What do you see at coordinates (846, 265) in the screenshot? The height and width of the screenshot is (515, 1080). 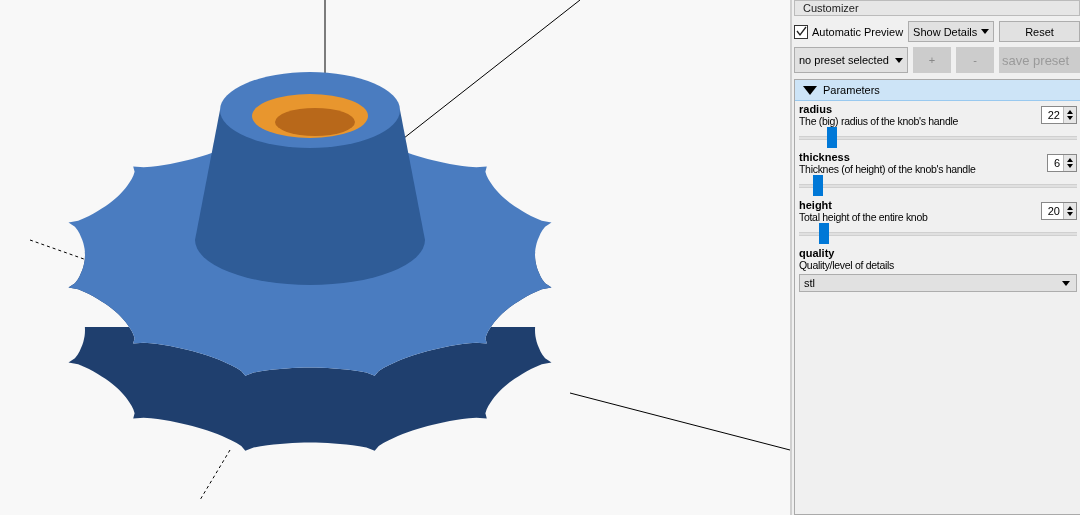 I see `parameter-description: Quality/level of details` at bounding box center [846, 265].